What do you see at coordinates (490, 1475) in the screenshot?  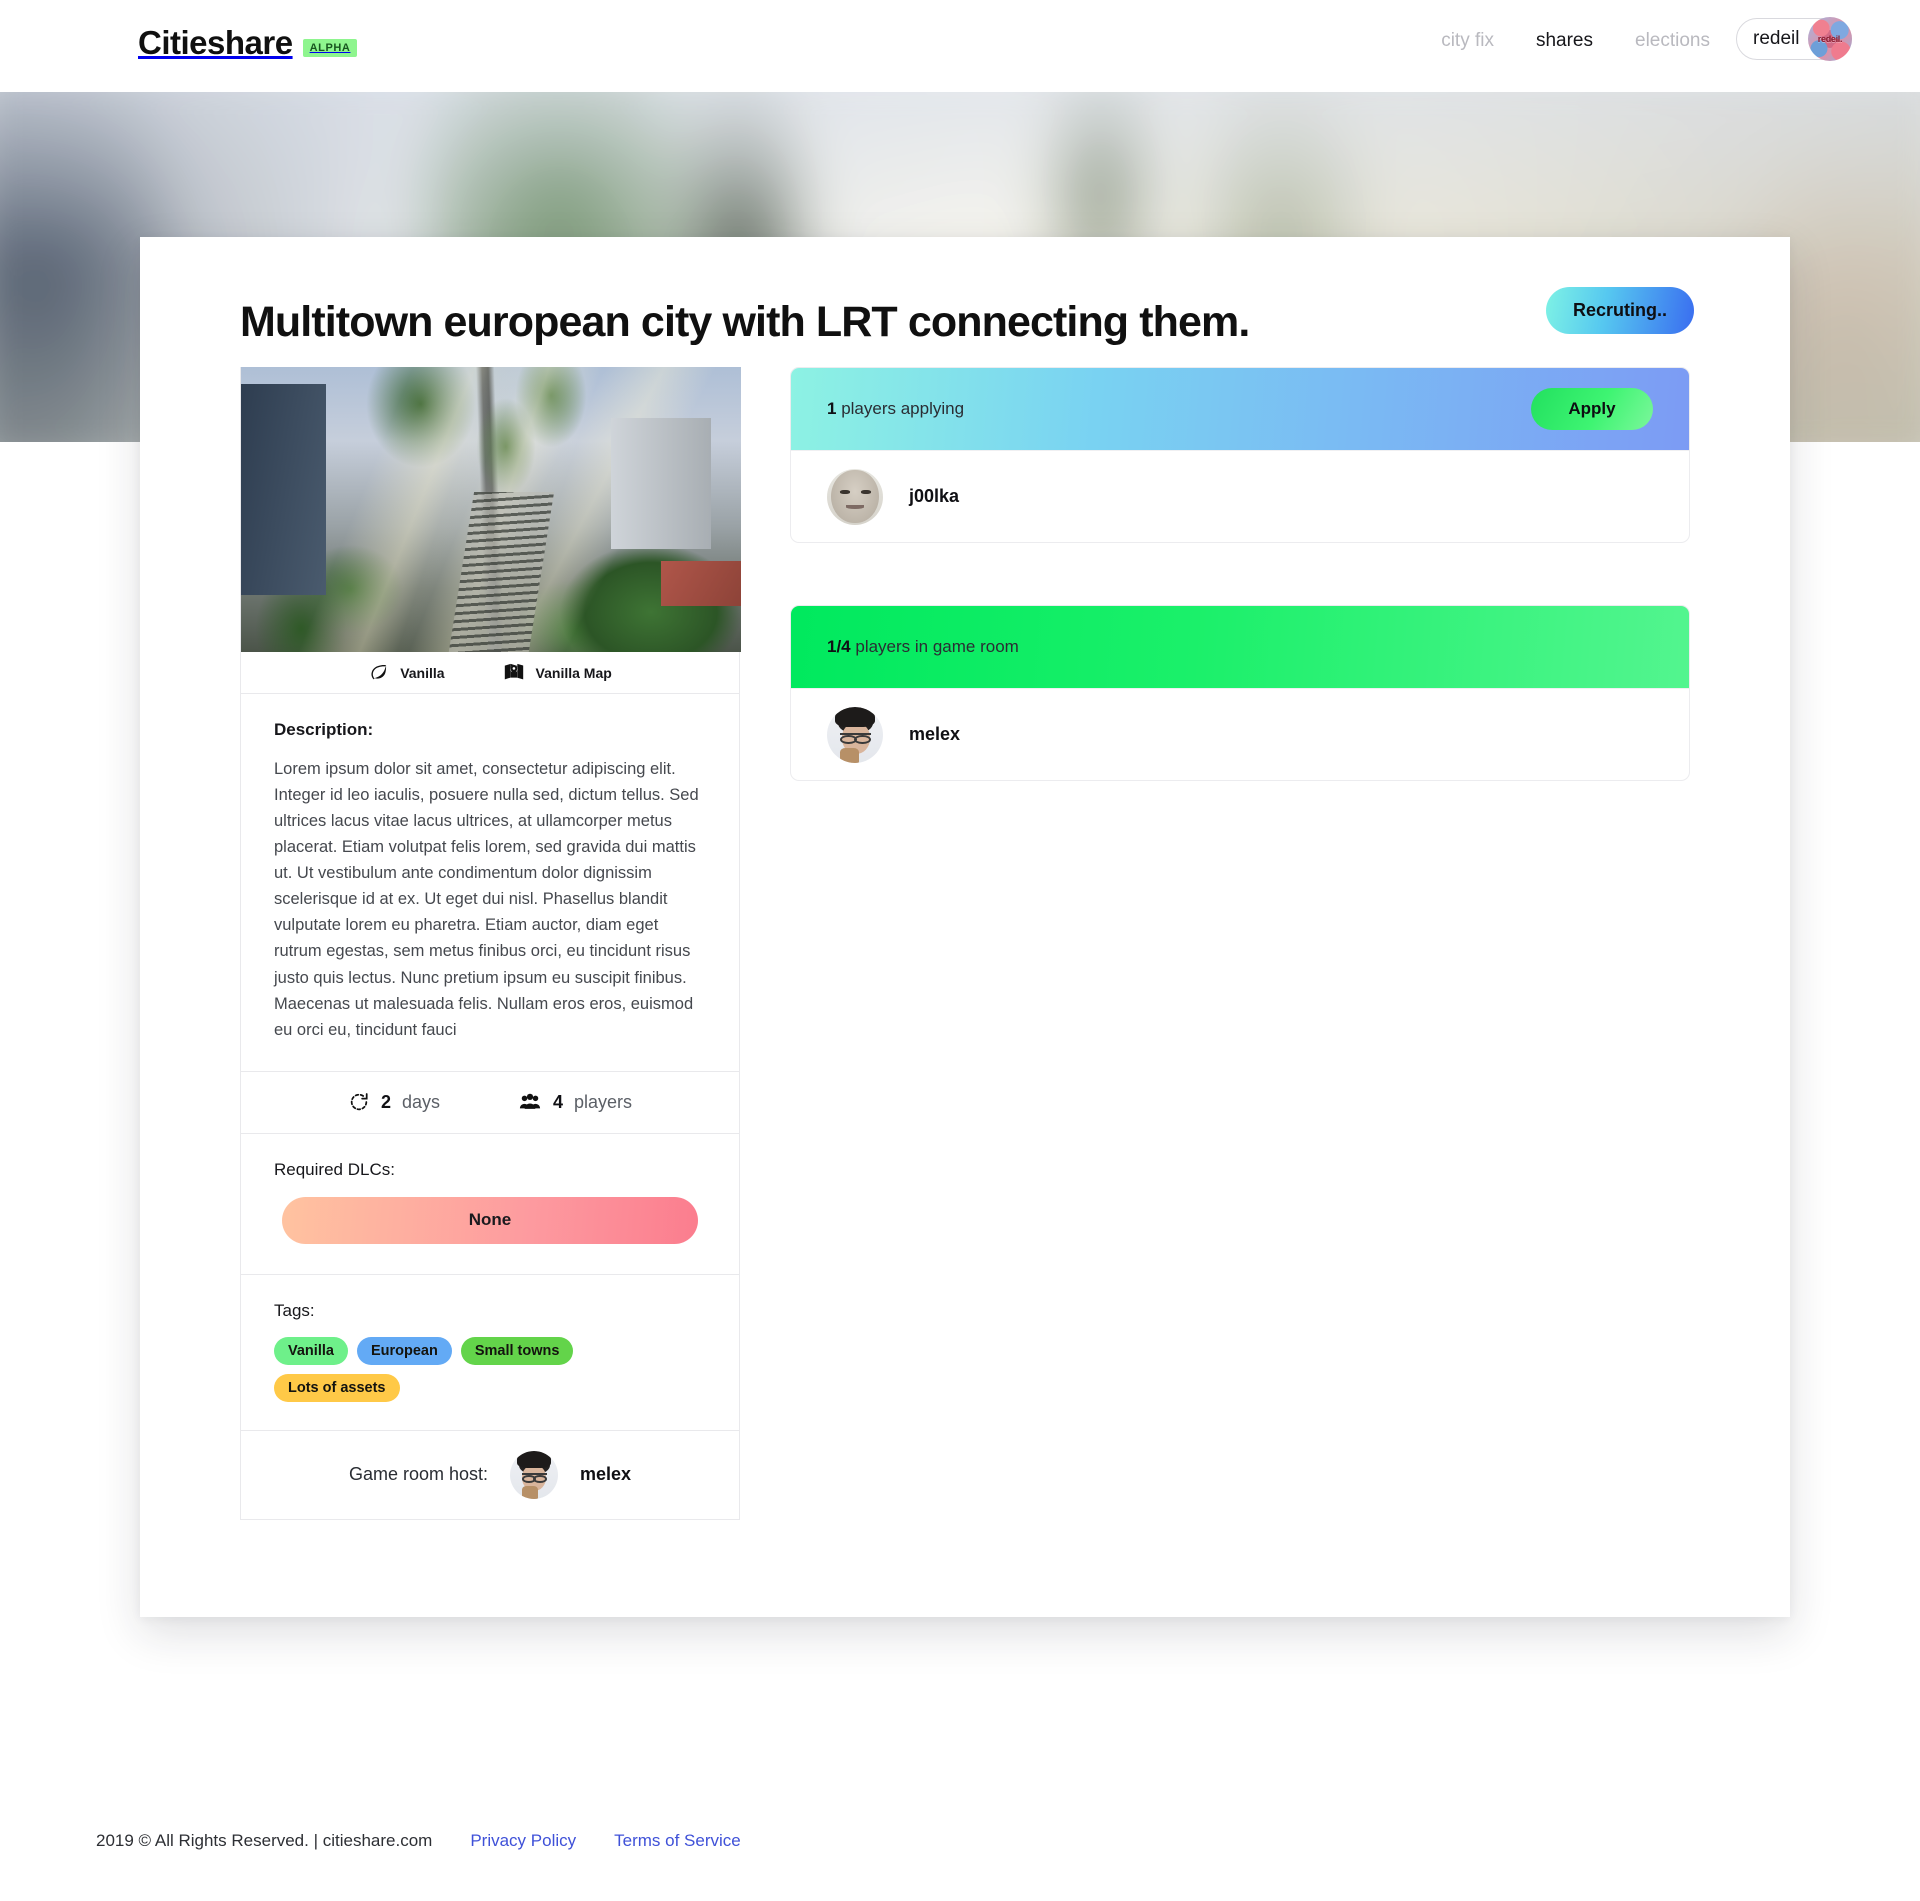 I see `host-row: Game room host: melex` at bounding box center [490, 1475].